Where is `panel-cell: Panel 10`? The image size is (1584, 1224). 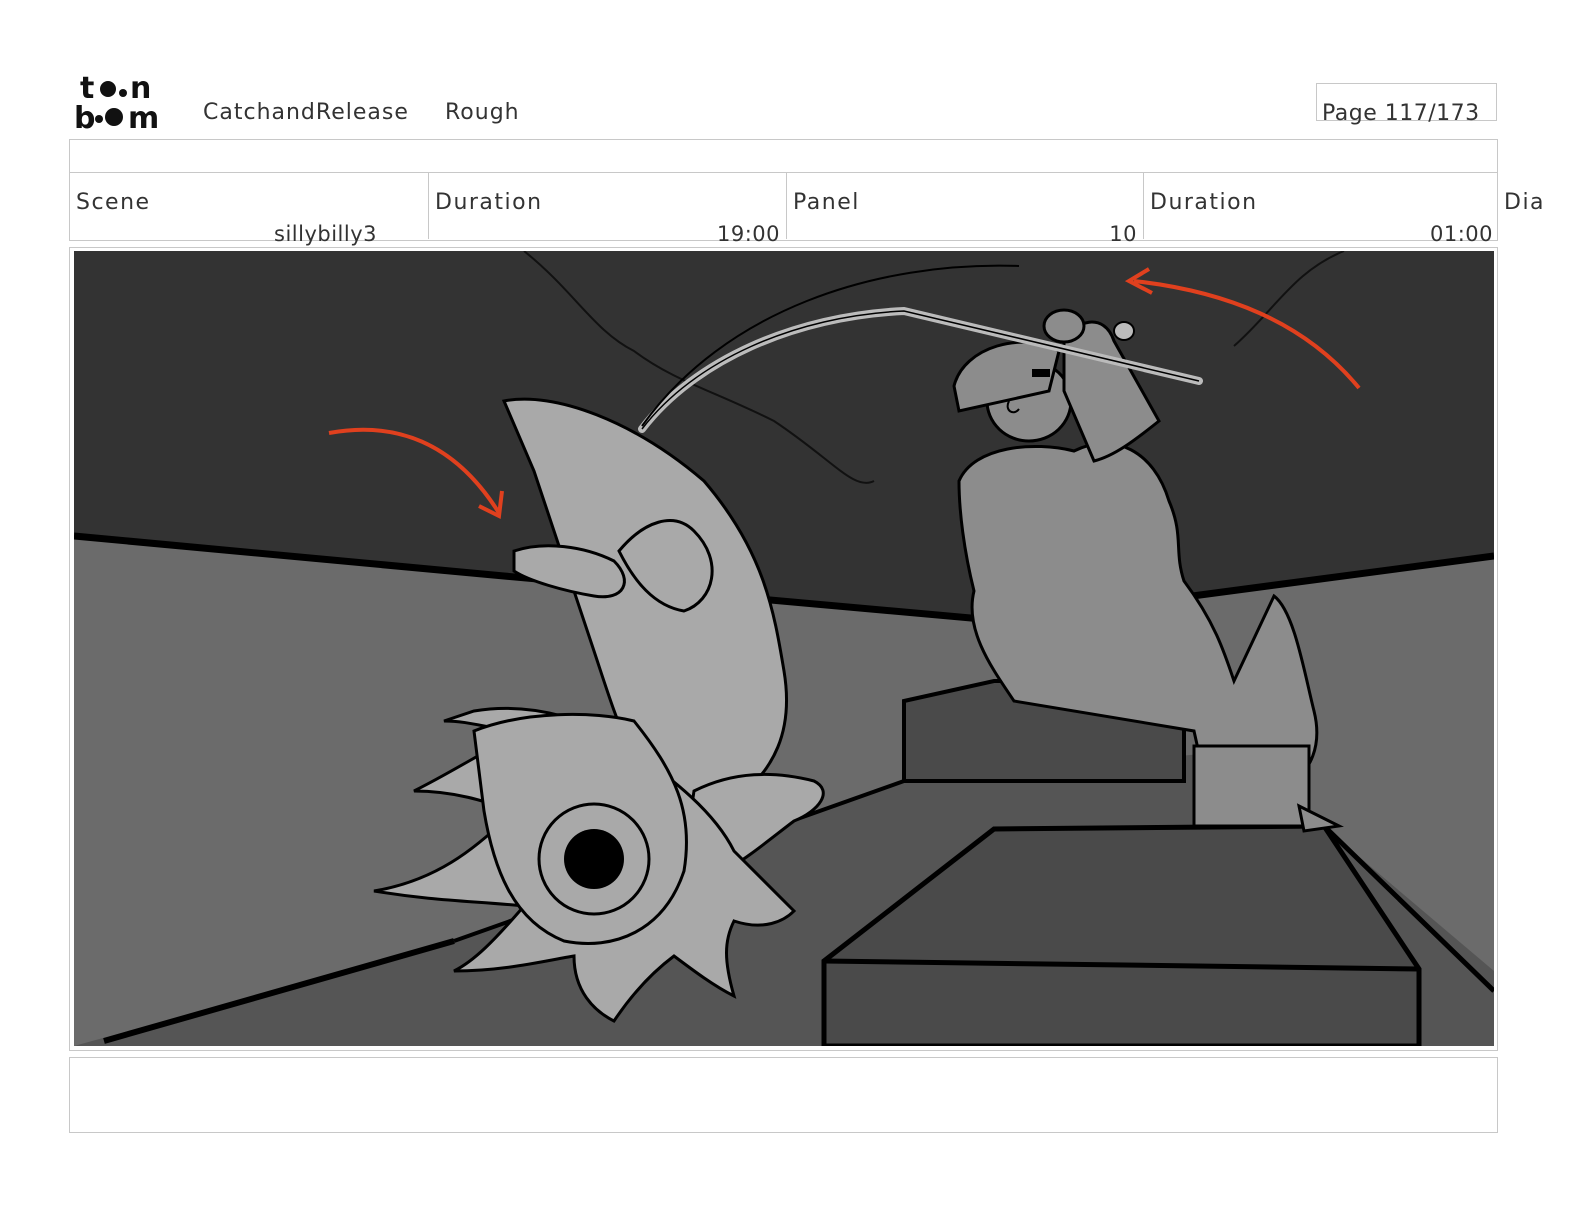 panel-cell: Panel 10 is located at coordinates (964, 209).